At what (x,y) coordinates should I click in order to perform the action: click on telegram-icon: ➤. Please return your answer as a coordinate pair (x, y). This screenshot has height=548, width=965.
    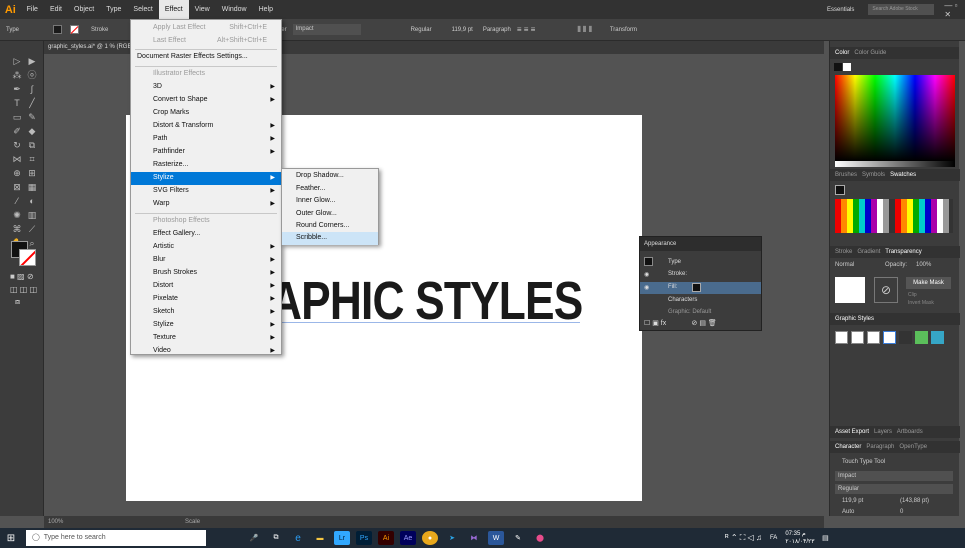
    Looking at the image, I should click on (452, 538).